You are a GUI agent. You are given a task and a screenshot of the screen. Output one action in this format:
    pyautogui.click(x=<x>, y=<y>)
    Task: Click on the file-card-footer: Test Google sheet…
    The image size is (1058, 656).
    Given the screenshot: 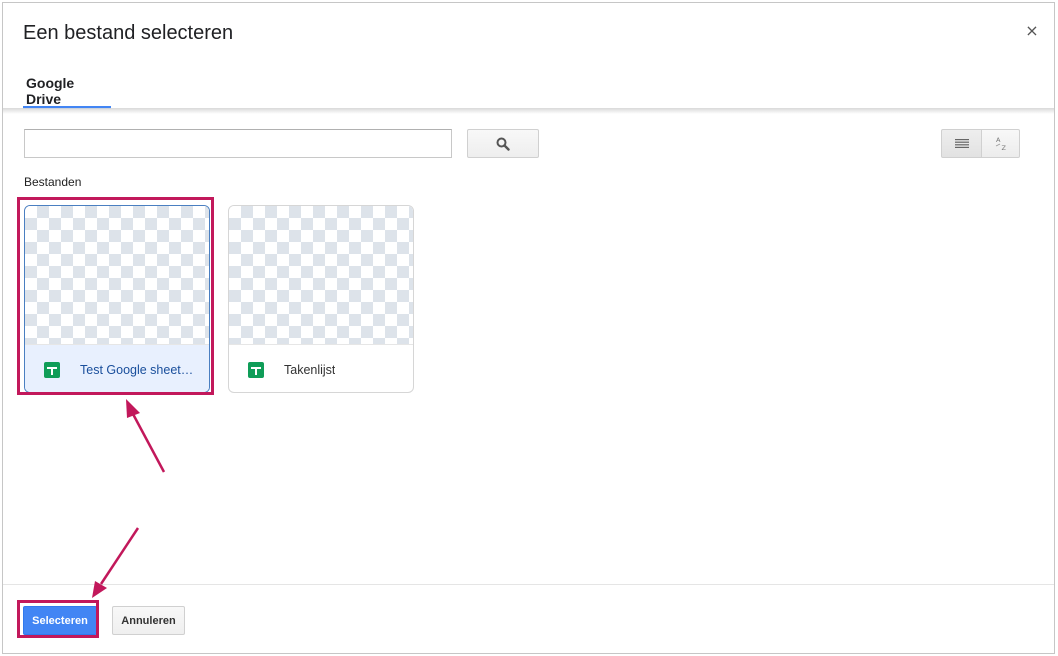 What is the action you would take?
    pyautogui.click(x=117, y=368)
    